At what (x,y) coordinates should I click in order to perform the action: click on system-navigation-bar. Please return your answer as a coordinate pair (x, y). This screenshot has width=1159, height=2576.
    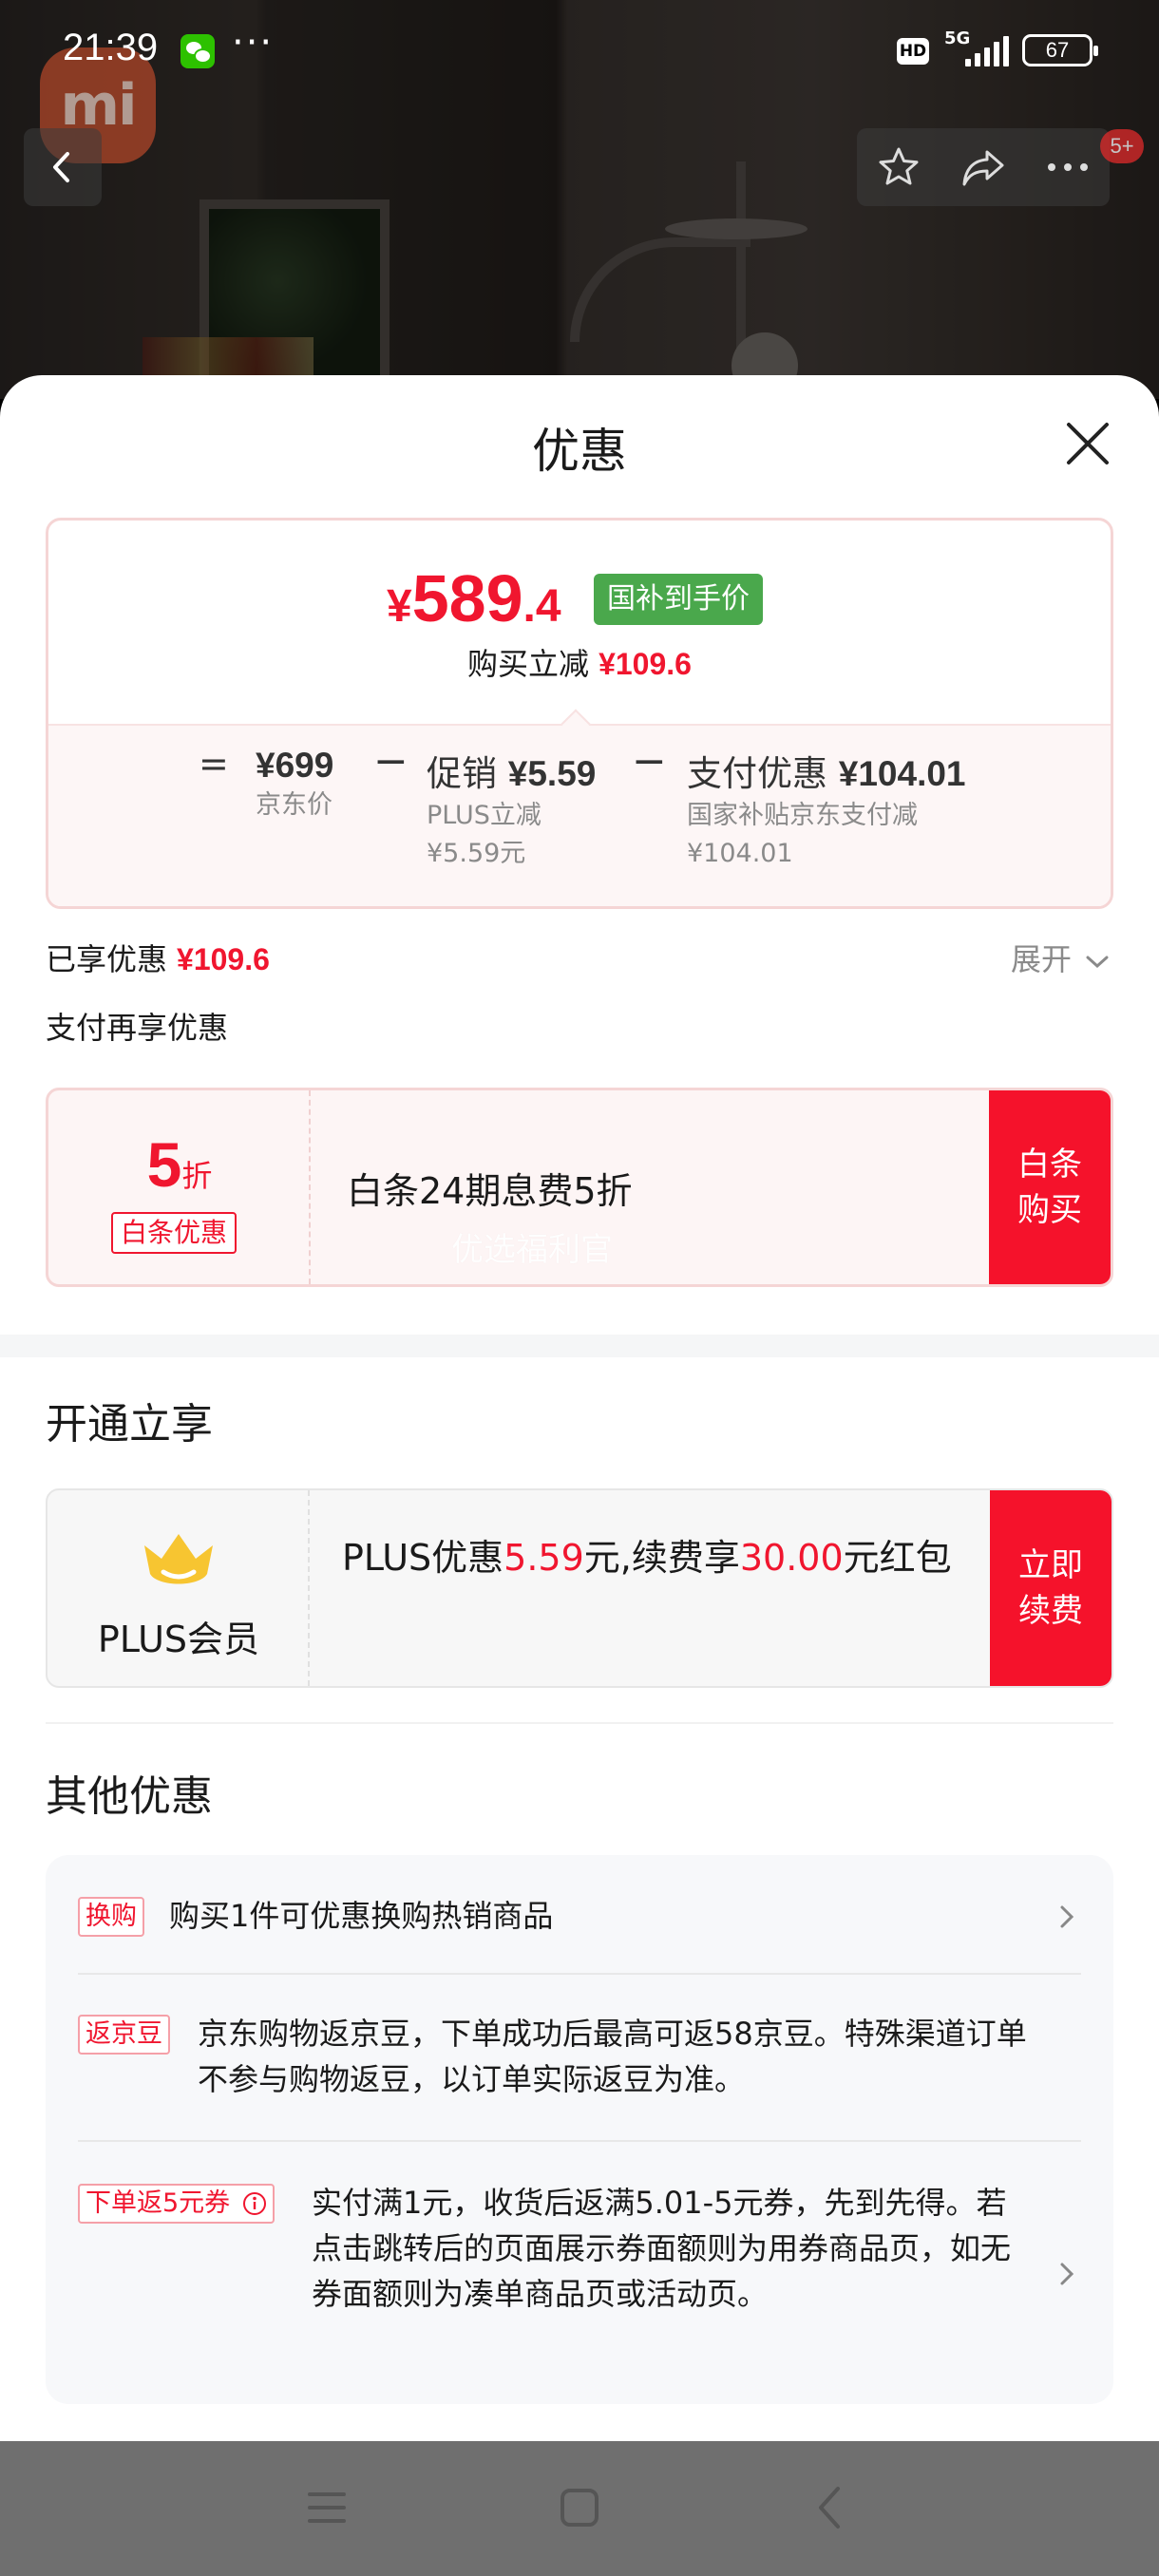
    Looking at the image, I should click on (579, 2508).